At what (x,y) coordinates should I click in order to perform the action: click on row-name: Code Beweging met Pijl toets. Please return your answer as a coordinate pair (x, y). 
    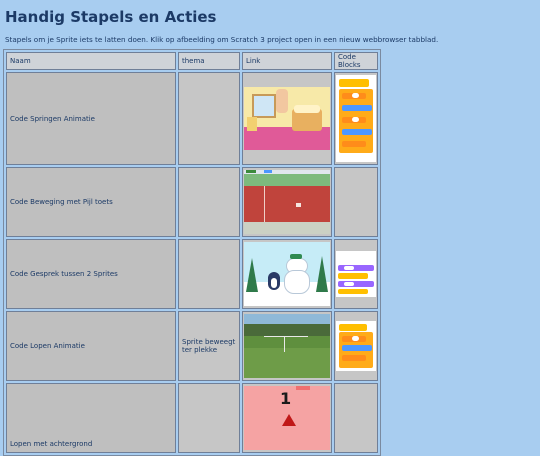
    Looking at the image, I should click on (91, 202).